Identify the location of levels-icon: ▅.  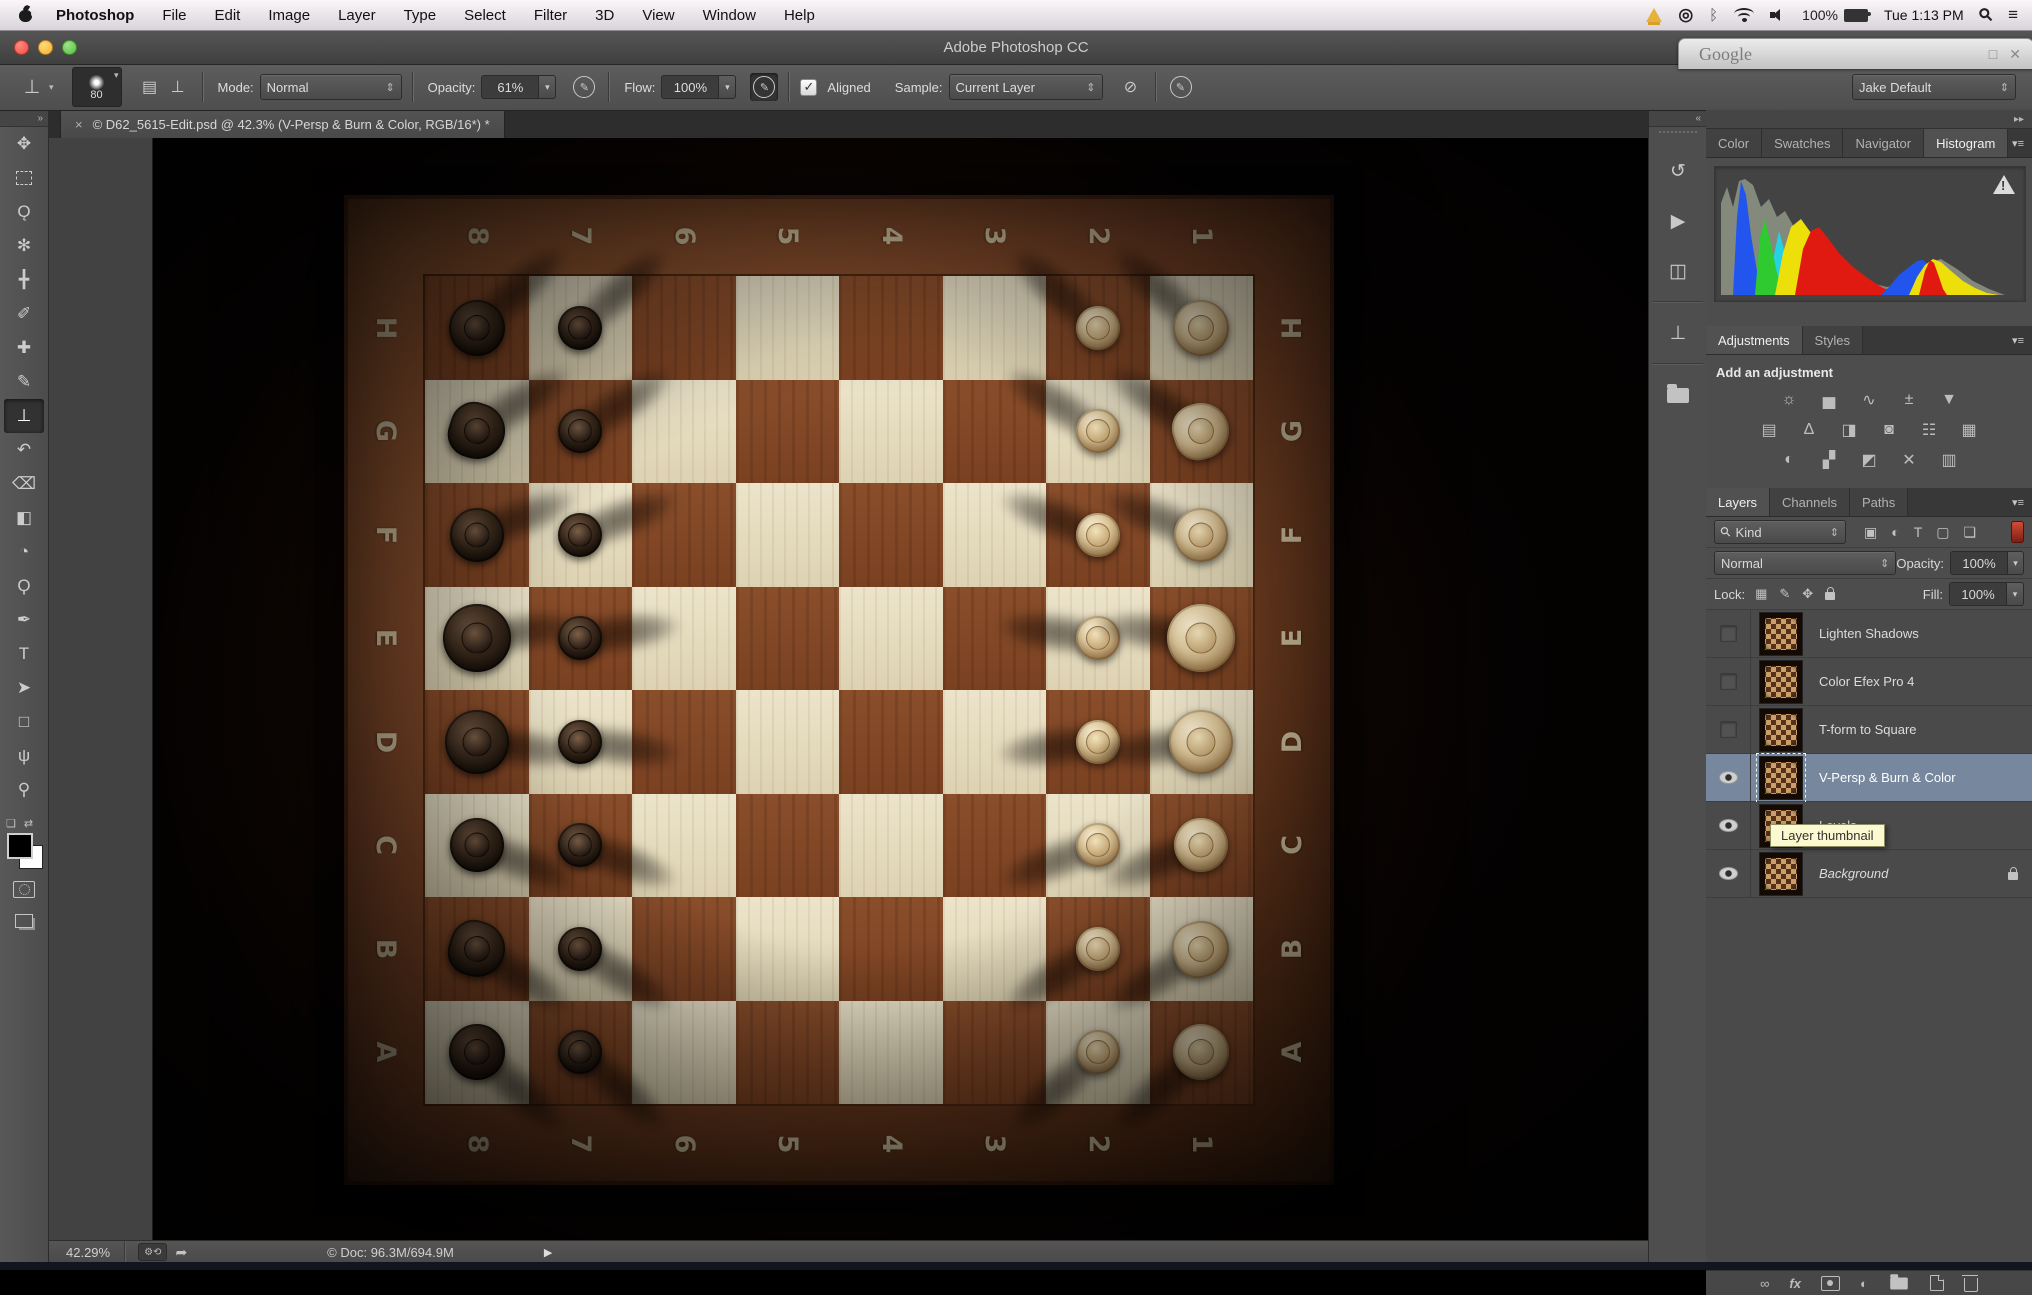
(1829, 400).